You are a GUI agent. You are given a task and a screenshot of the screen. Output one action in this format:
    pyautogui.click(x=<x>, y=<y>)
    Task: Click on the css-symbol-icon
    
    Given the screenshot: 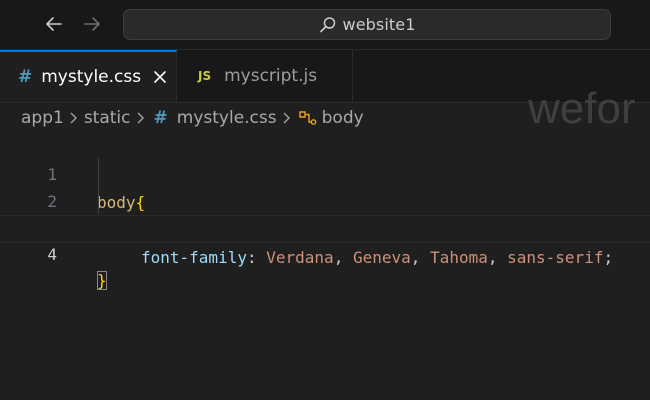 What is the action you would take?
    pyautogui.click(x=307, y=118)
    